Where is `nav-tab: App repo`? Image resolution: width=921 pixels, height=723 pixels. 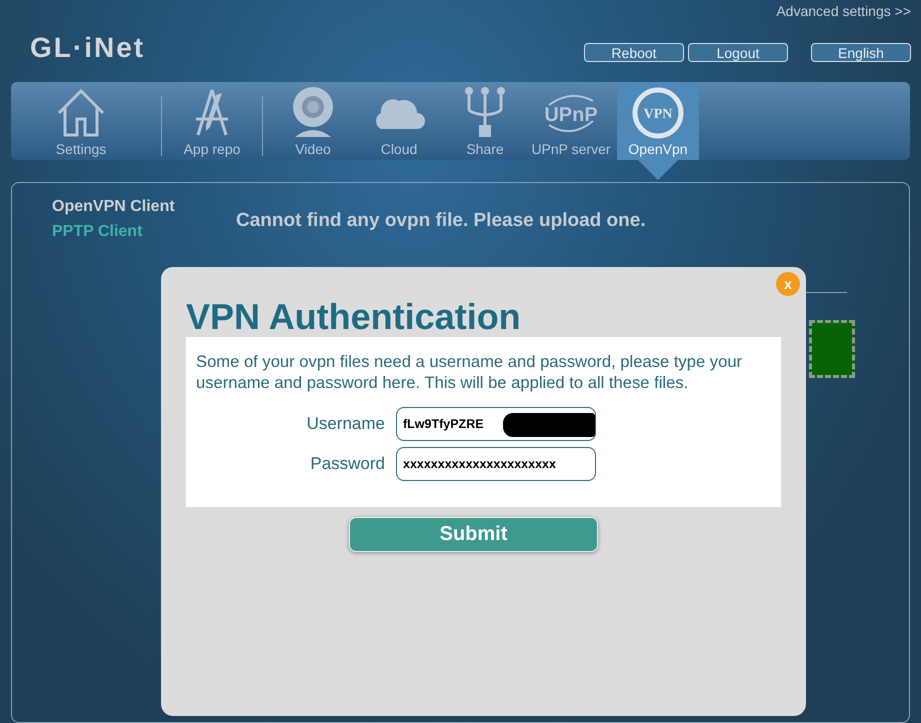
nav-tab: App repo is located at coordinates (212, 121).